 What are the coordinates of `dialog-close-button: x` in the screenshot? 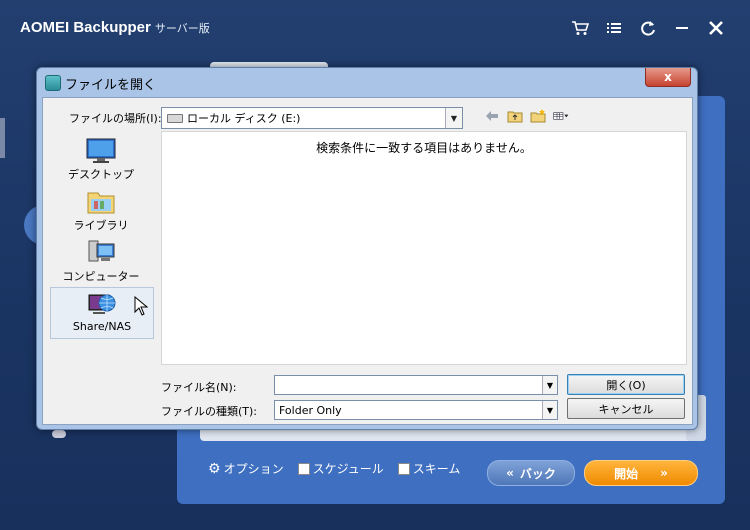 It's located at (668, 77).